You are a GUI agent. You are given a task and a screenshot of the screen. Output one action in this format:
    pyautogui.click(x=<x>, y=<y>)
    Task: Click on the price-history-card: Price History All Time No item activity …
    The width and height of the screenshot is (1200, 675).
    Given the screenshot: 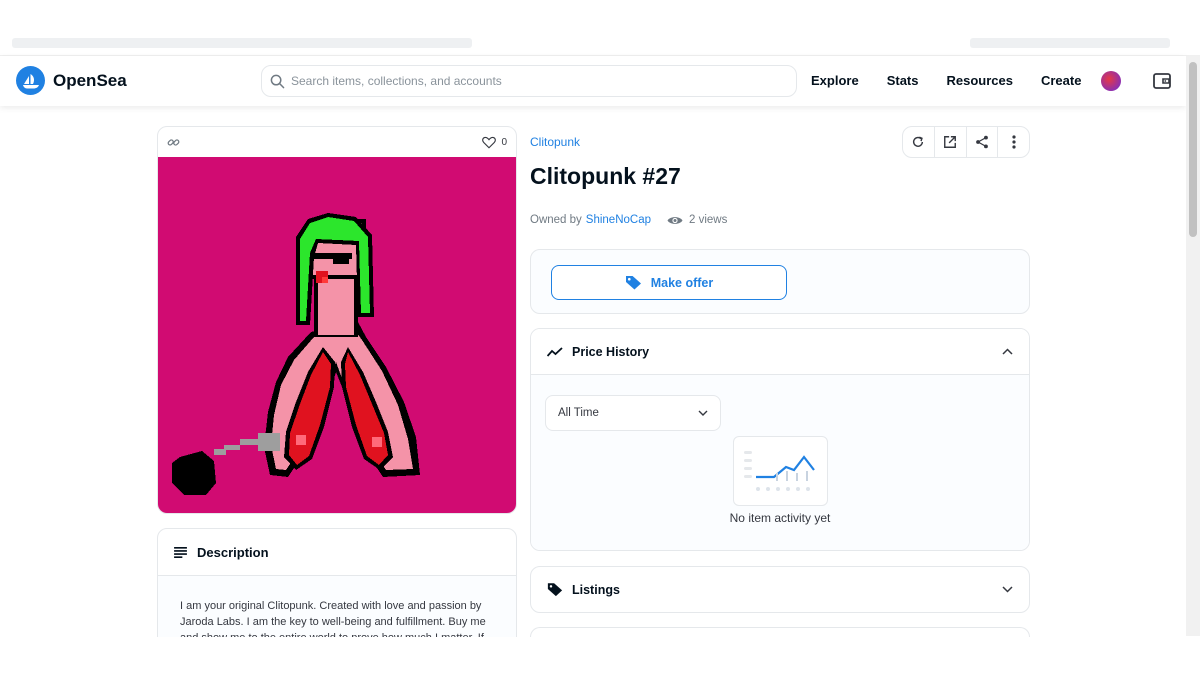 What is the action you would take?
    pyautogui.click(x=780, y=439)
    